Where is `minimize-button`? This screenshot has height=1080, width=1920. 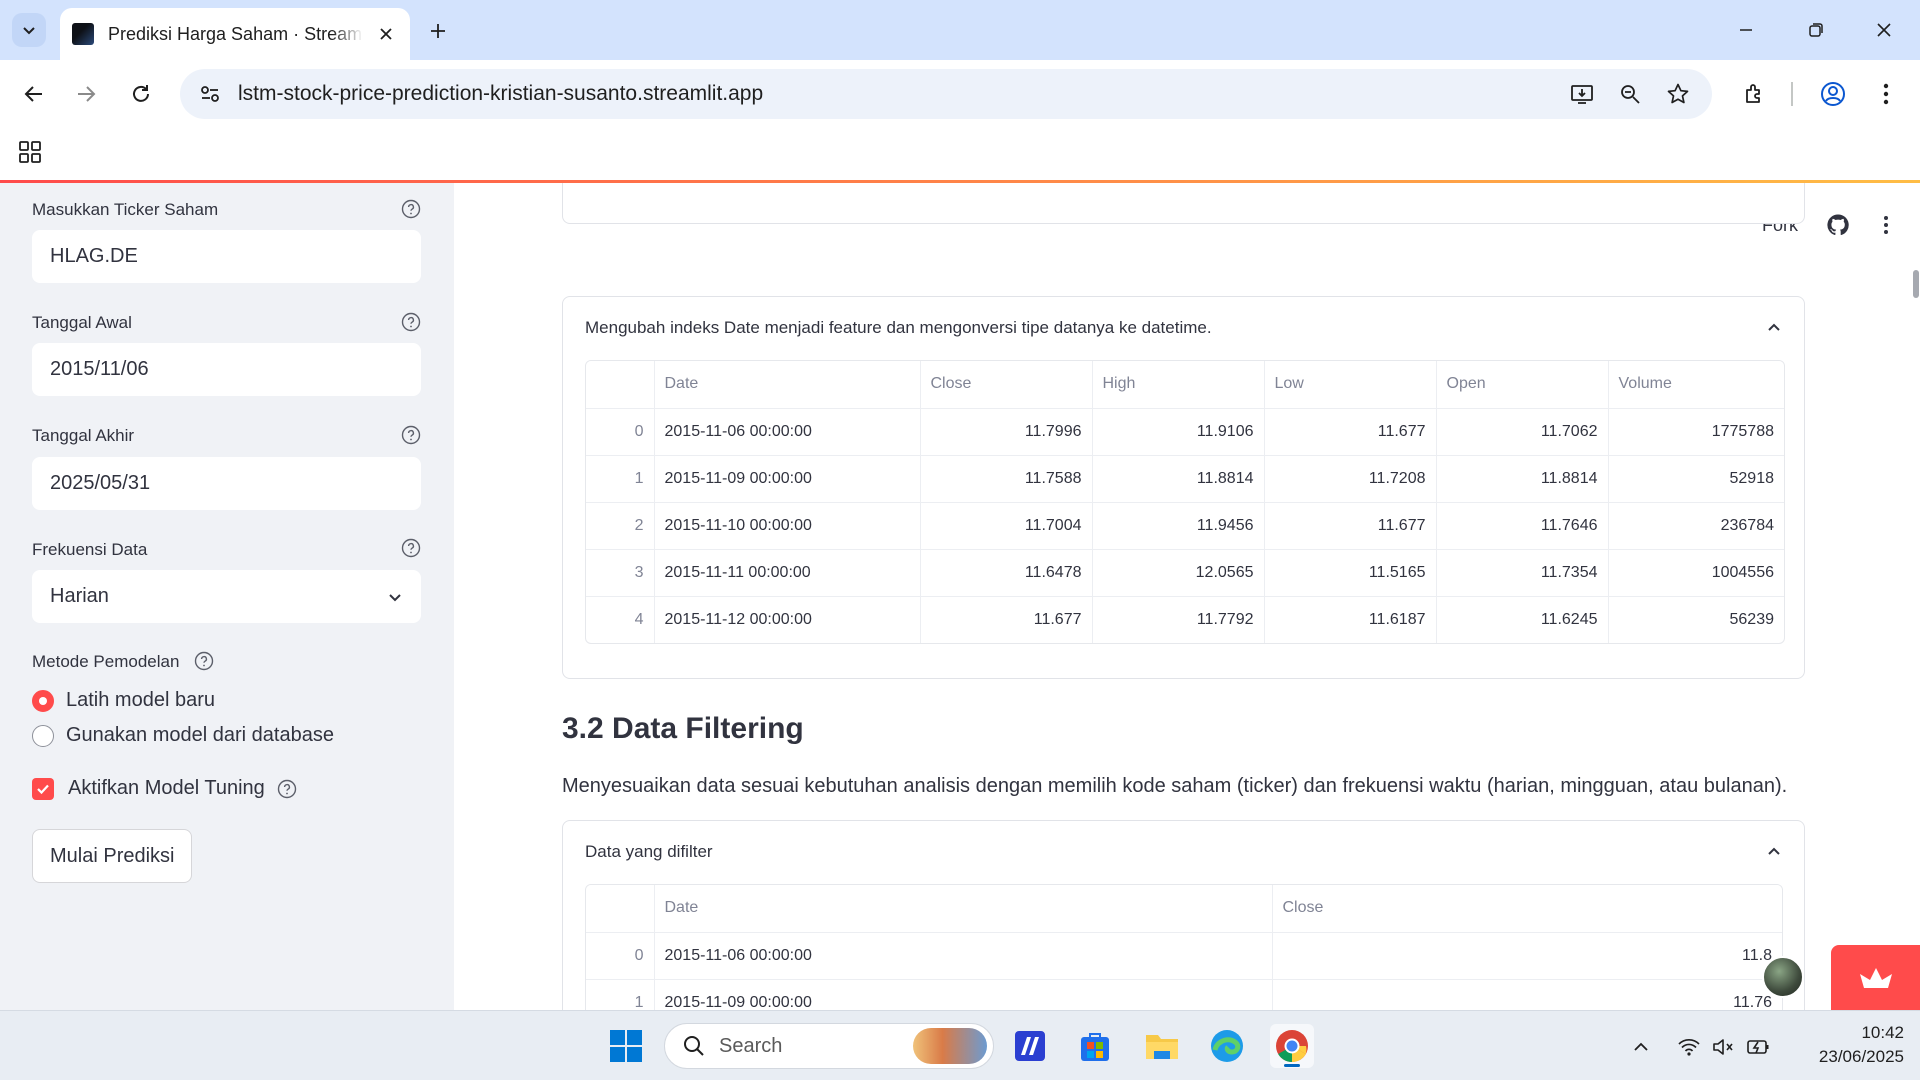
minimize-button is located at coordinates (1746, 30).